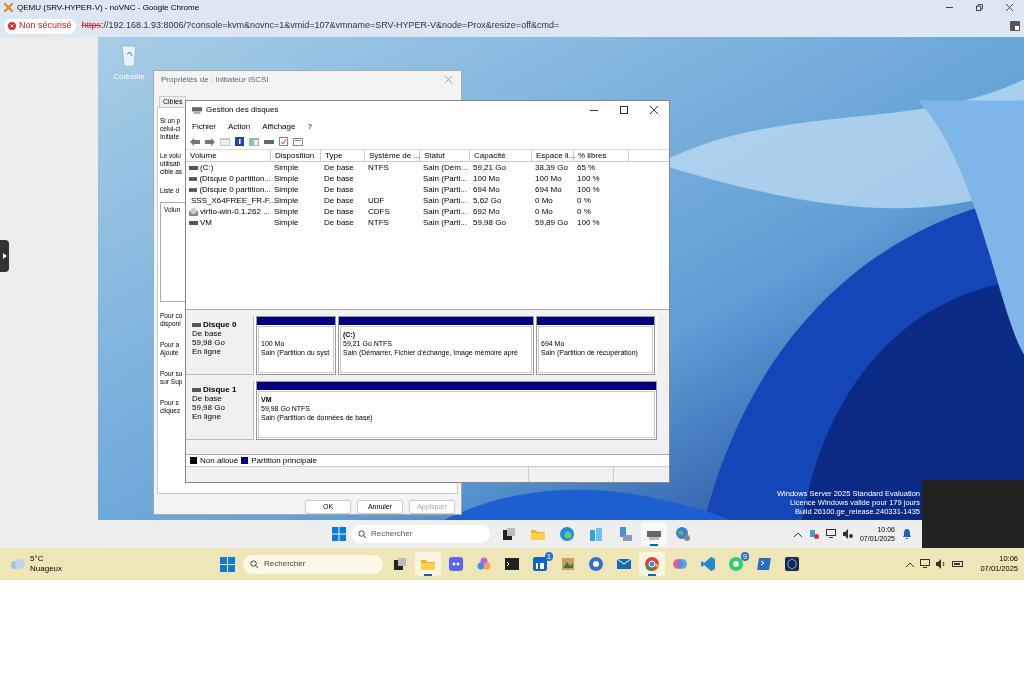 The image size is (1024, 696). Describe the element at coordinates (210, 141) in the screenshot. I see `forward-arrow-icon` at that location.